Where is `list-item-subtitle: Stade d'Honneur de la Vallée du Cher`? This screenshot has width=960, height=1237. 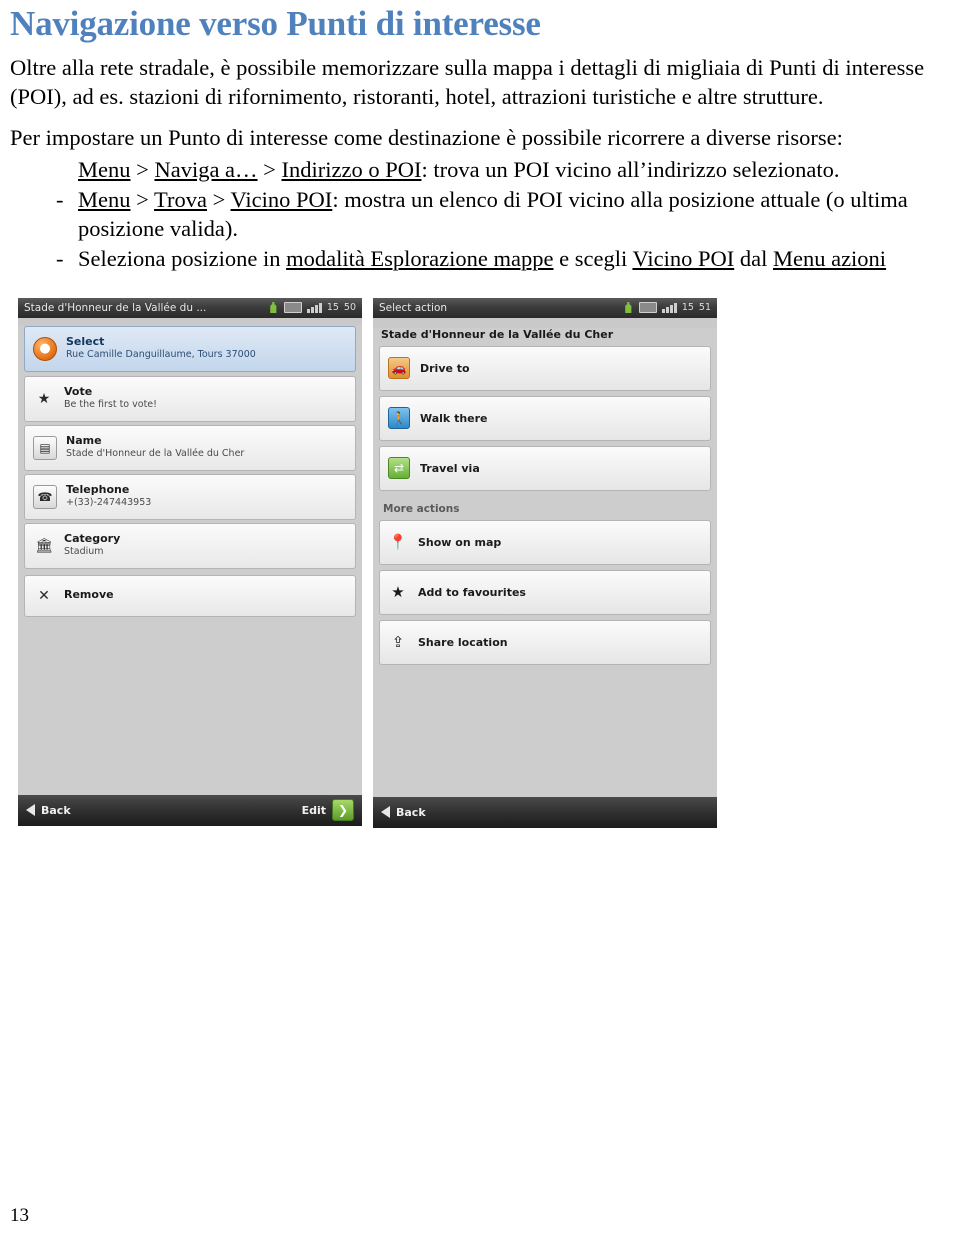
list-item-subtitle: Stade d'Honneur de la Vallée du Cher is located at coordinates (155, 454).